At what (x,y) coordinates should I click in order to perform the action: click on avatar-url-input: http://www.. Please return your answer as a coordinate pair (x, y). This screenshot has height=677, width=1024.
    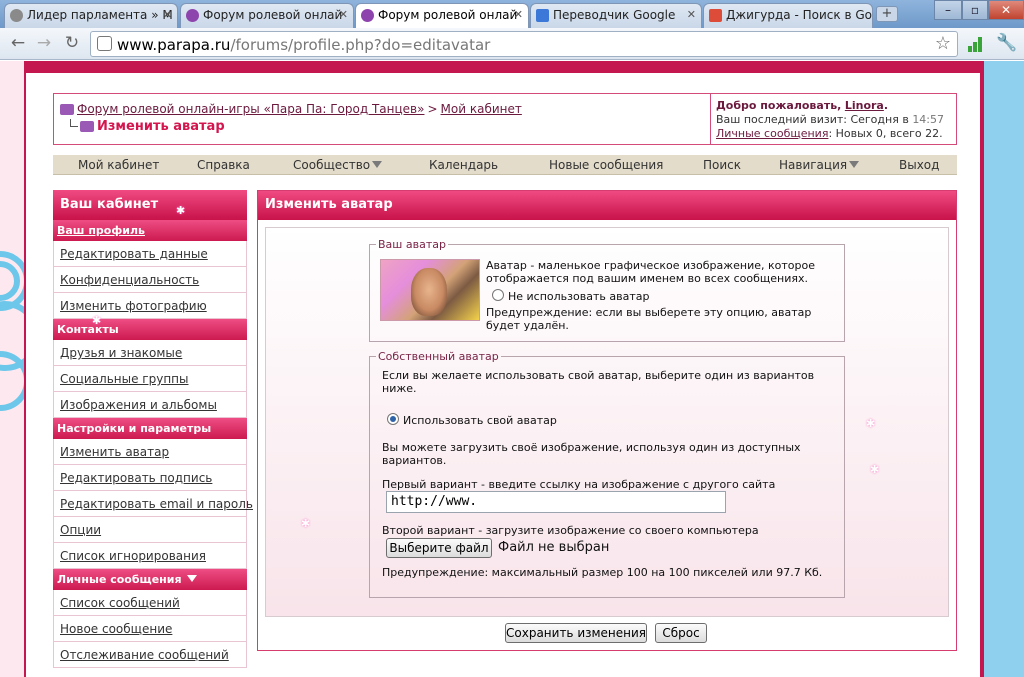
    Looking at the image, I should click on (556, 502).